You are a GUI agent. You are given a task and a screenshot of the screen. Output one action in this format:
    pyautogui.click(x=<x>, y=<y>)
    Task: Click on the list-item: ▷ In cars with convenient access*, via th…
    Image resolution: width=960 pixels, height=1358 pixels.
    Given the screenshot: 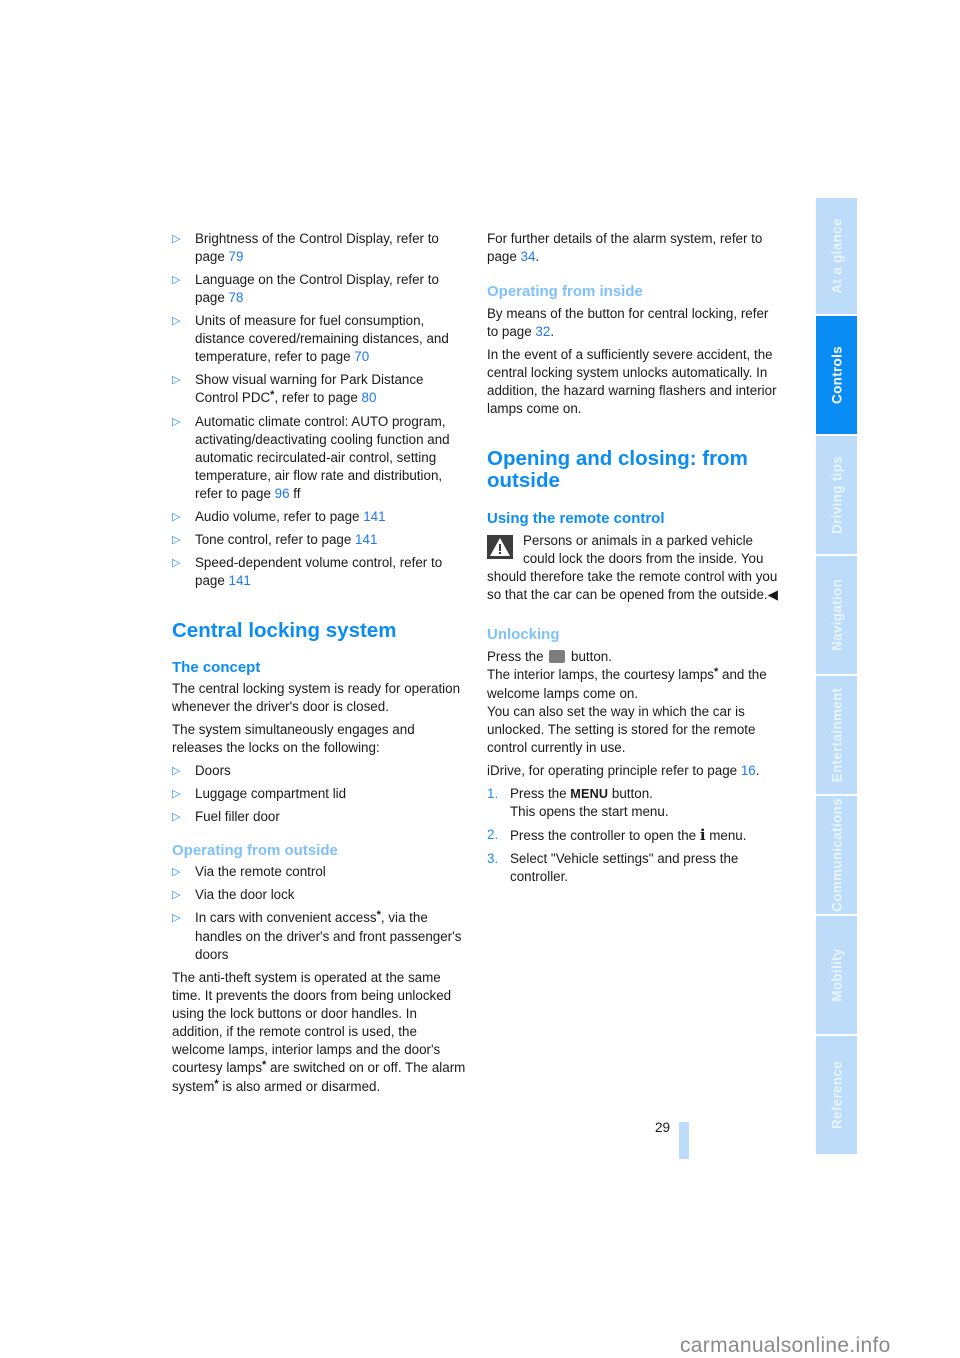 What is the action you would take?
    pyautogui.click(x=317, y=935)
    